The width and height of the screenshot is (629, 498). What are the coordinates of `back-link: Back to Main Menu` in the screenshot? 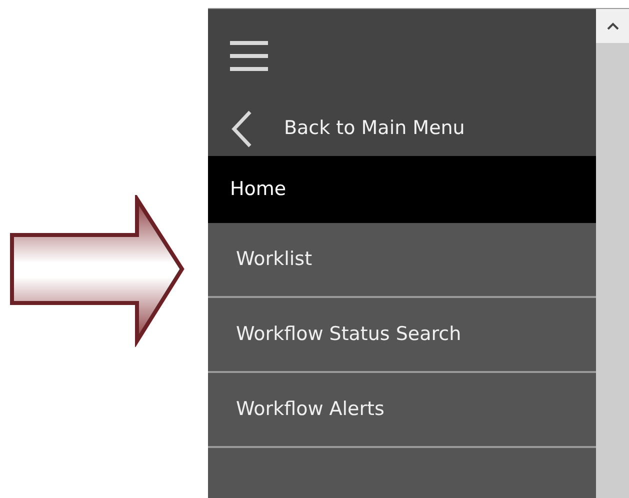 It's located at (402, 128).